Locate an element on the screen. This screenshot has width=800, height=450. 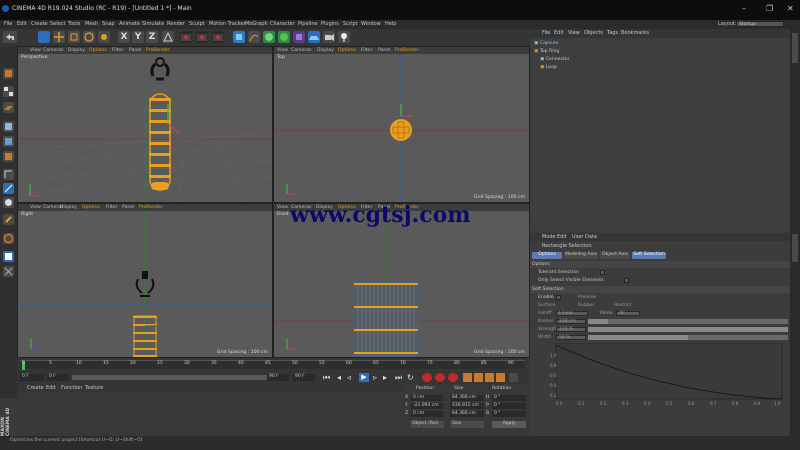
prev-key-icon: ◂ is located at coordinates (339, 377).